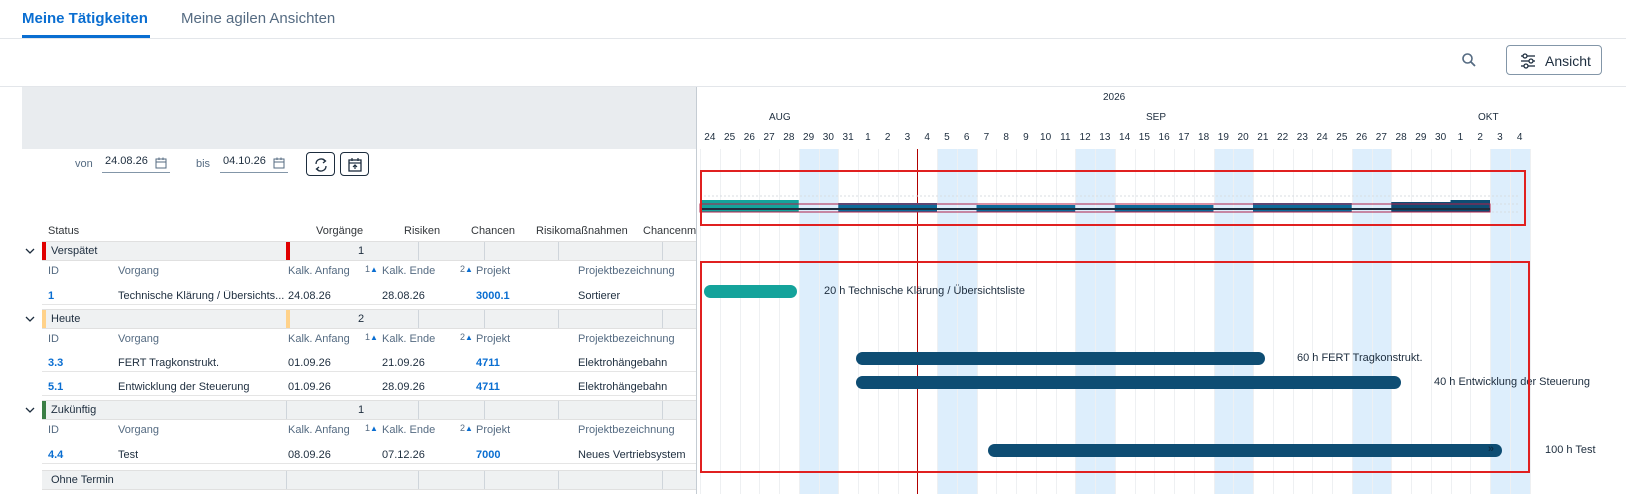 The height and width of the screenshot is (494, 1626). I want to click on refresh-icon, so click(321, 165).